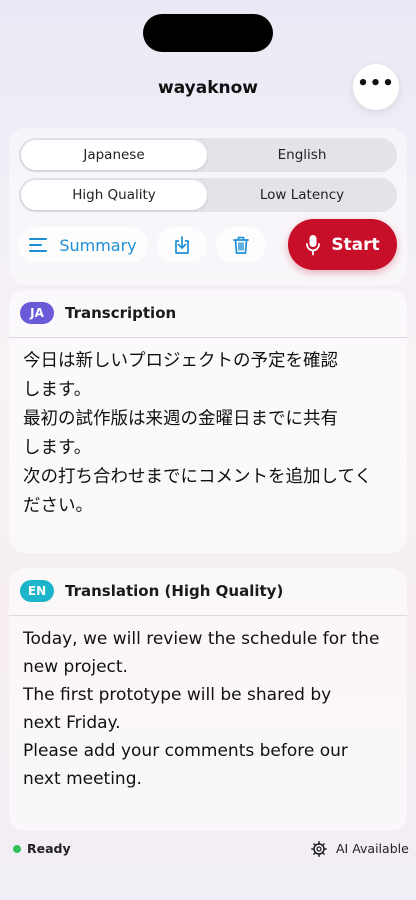  What do you see at coordinates (114, 195) in the screenshot?
I see `quality-option-high: High Quality` at bounding box center [114, 195].